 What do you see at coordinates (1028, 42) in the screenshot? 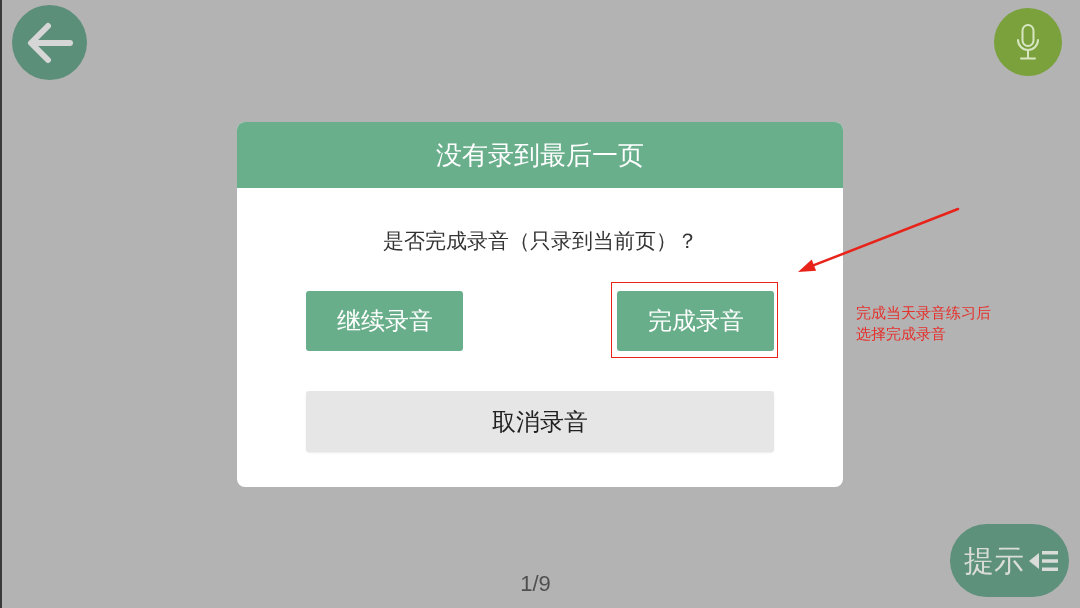
I see `microphone-icon` at bounding box center [1028, 42].